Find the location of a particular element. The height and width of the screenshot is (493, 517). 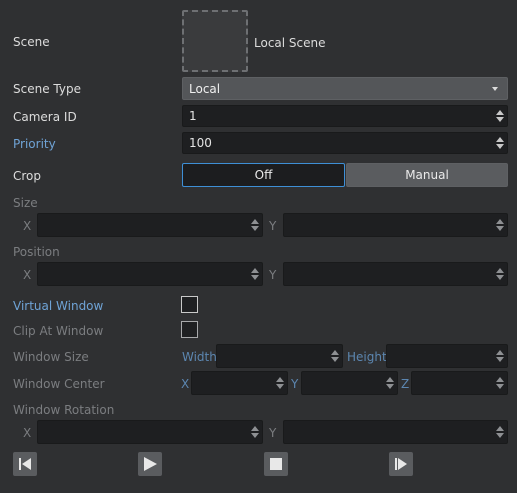

window-width-input is located at coordinates (279, 356).